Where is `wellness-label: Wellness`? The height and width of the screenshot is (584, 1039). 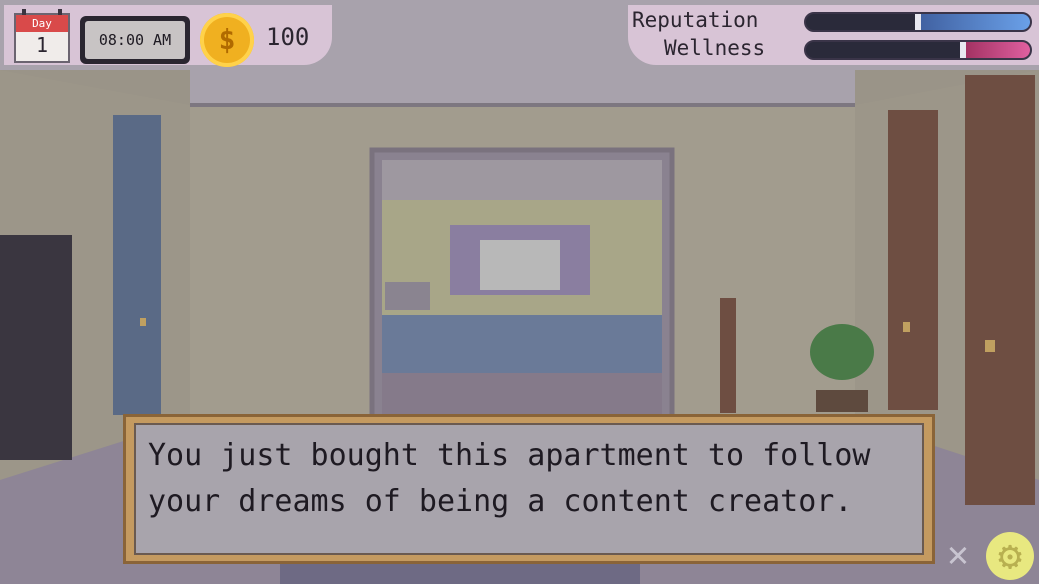
wellness-label: Wellness is located at coordinates (715, 48).